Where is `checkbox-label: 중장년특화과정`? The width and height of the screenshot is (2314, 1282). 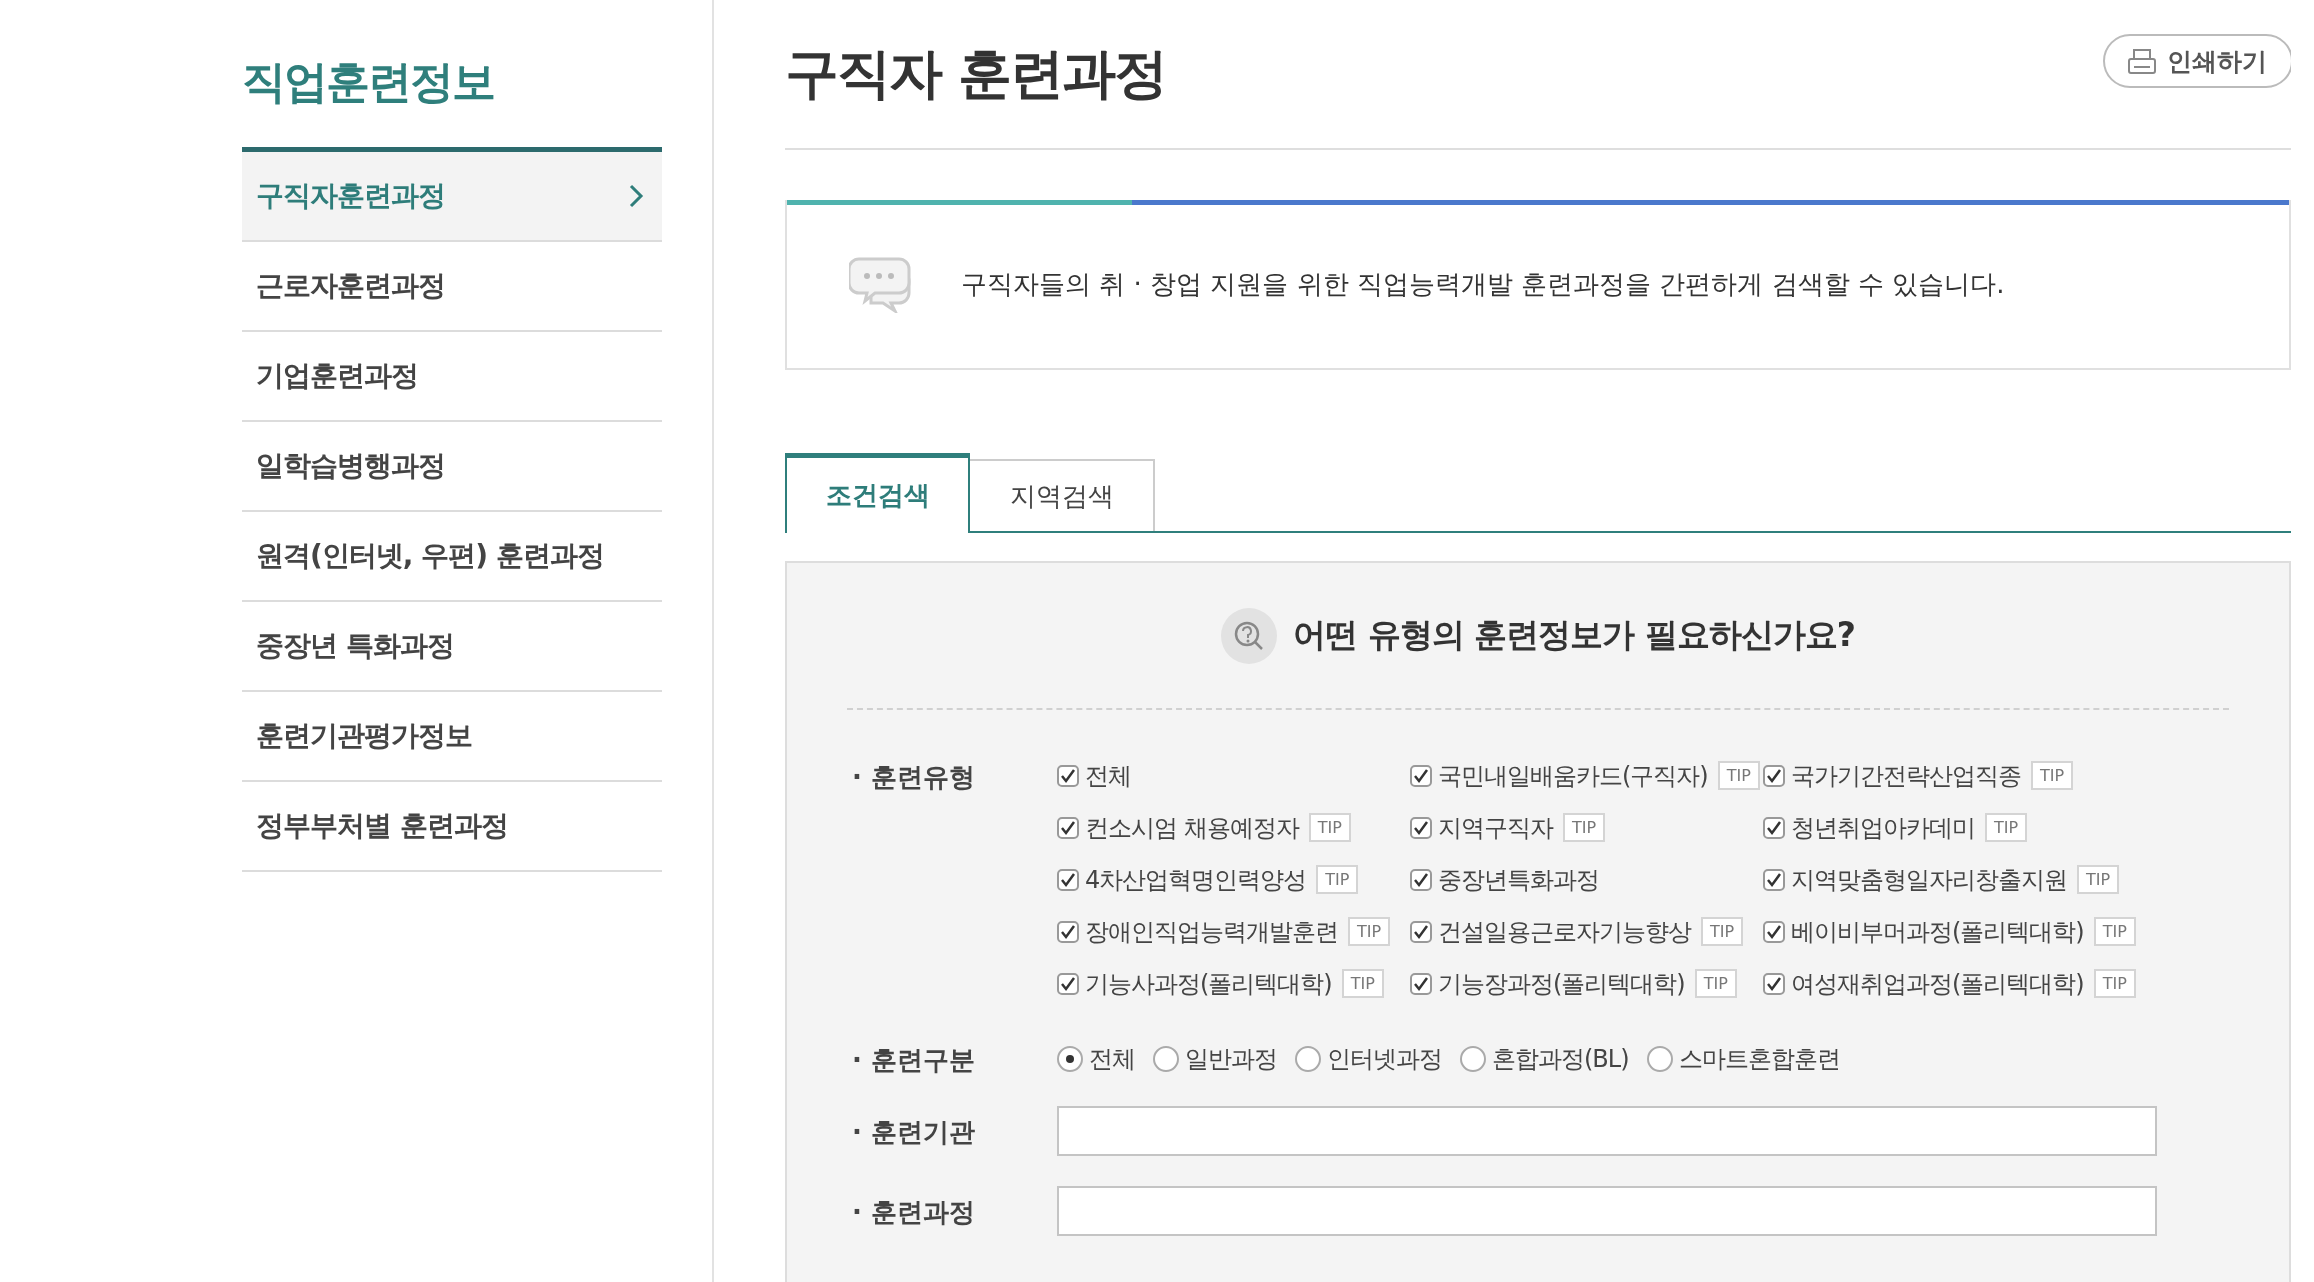 checkbox-label: 중장년특화과정 is located at coordinates (1518, 880).